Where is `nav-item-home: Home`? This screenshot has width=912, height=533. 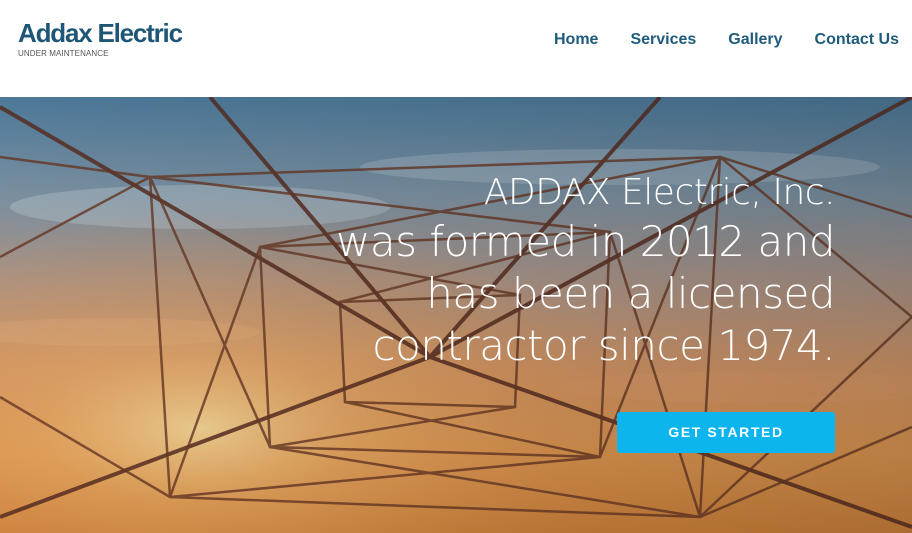
nav-item-home: Home is located at coordinates (576, 40).